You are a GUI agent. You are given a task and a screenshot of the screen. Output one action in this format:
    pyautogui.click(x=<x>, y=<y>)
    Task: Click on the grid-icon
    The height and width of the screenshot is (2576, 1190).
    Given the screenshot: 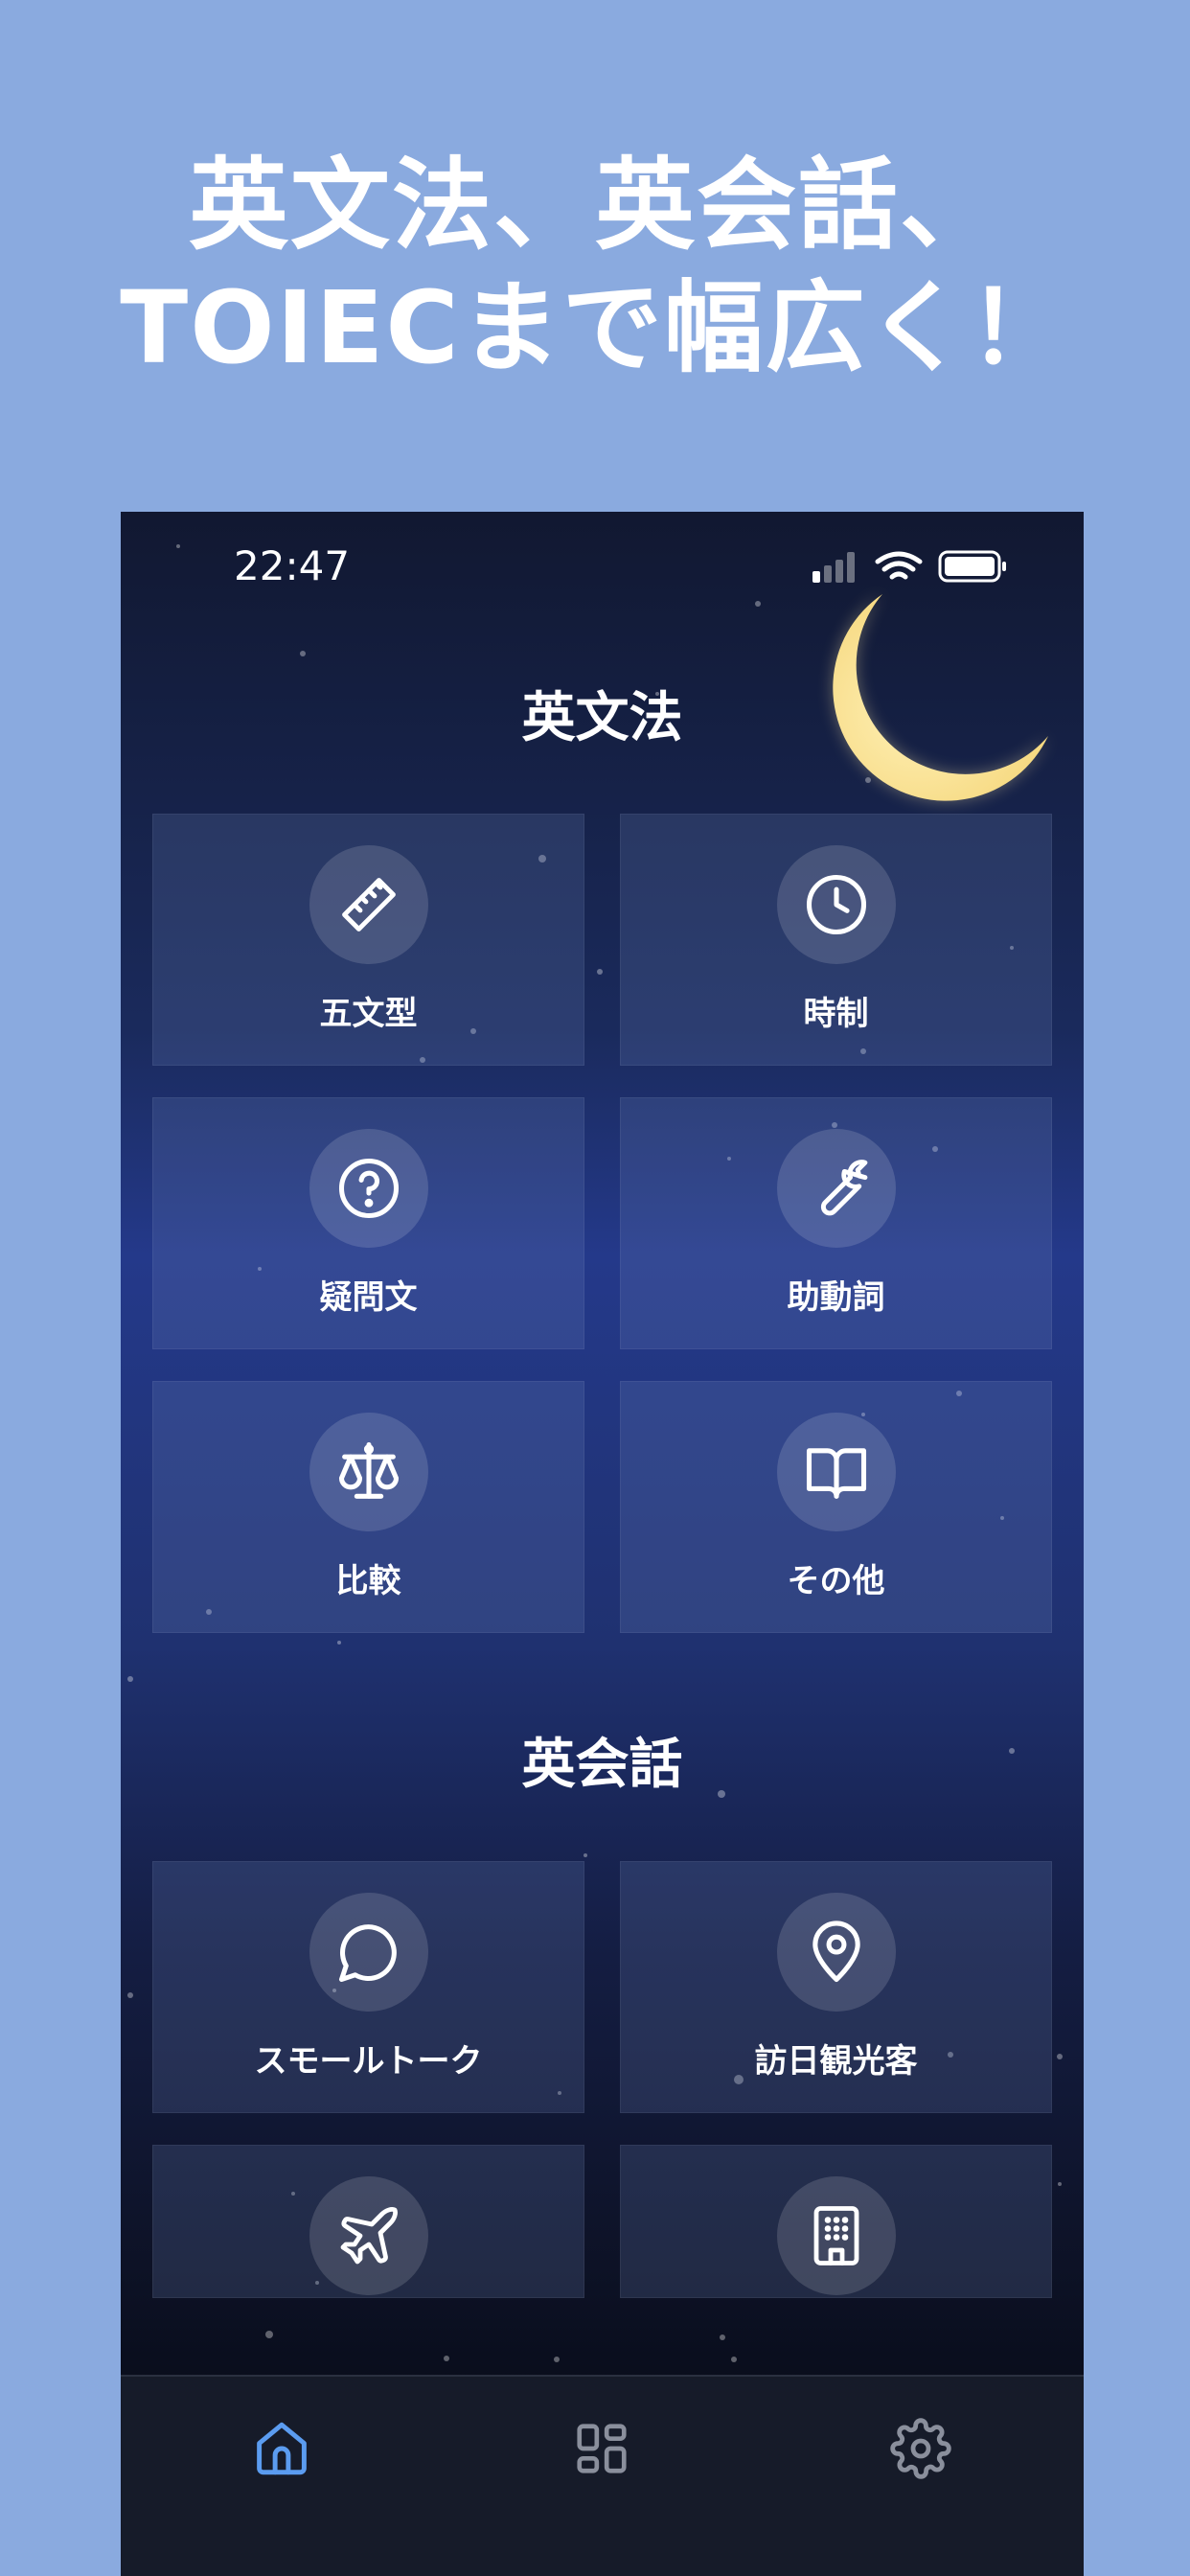 What is the action you would take?
    pyautogui.click(x=602, y=2448)
    